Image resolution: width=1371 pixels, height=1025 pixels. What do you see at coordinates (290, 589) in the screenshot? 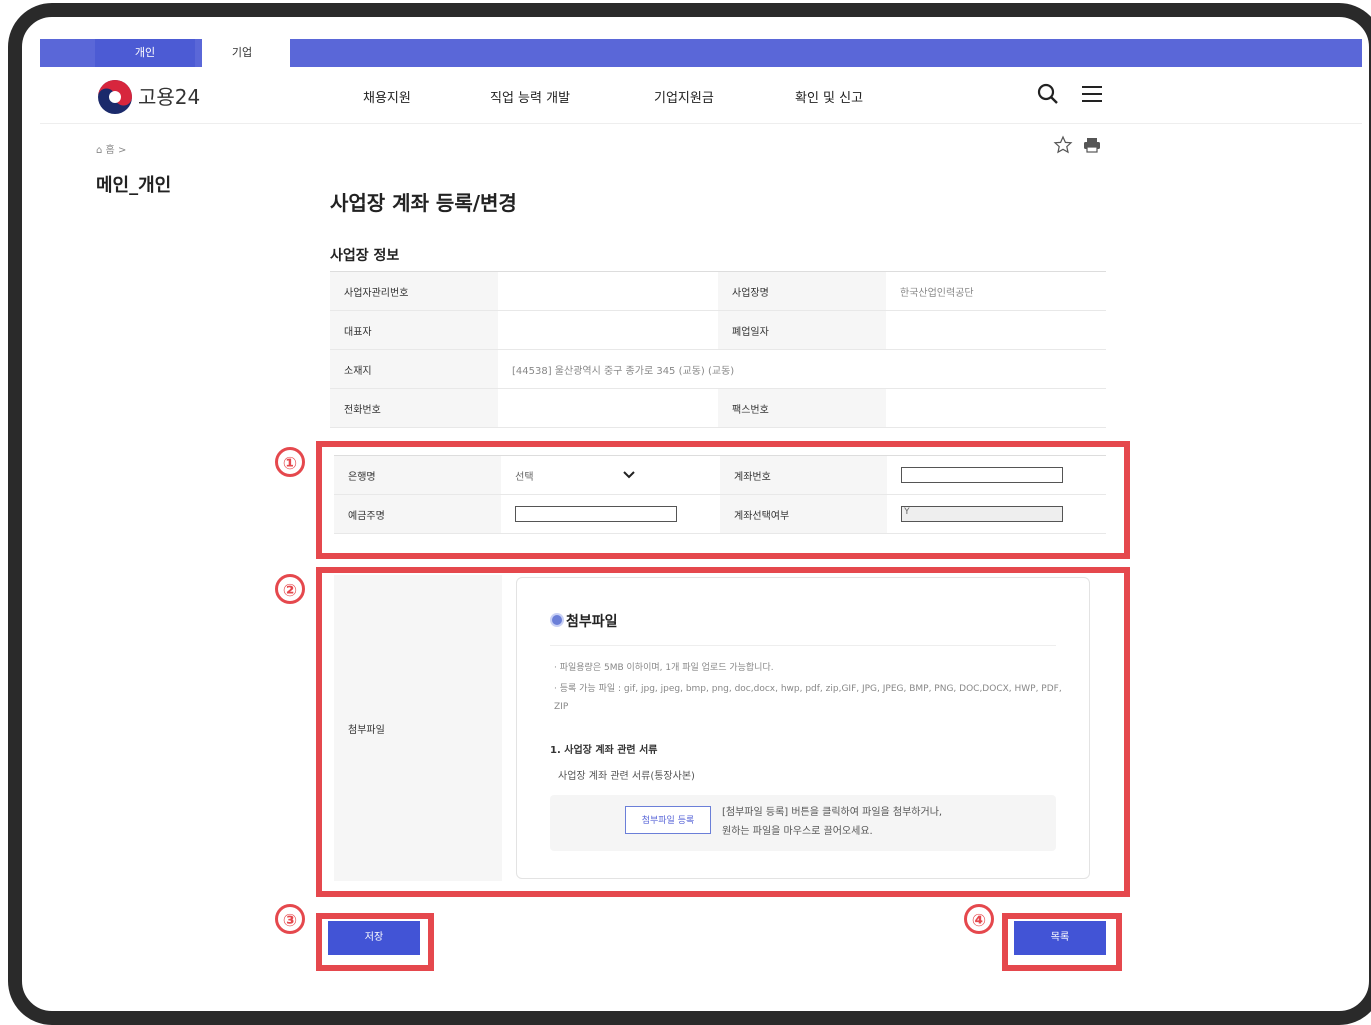
I see `marker-2: ②` at bounding box center [290, 589].